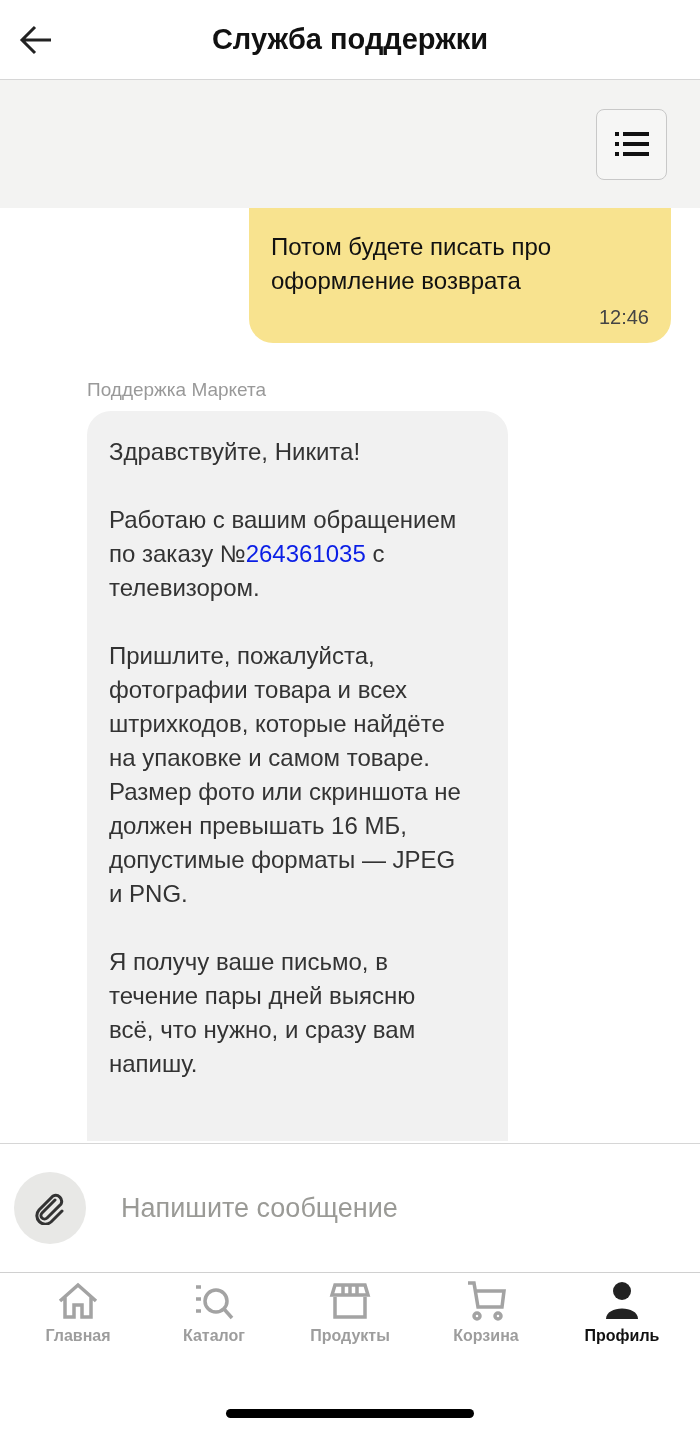  Describe the element at coordinates (78, 1332) in the screenshot. I see `tab-bar-item: Главная` at that location.